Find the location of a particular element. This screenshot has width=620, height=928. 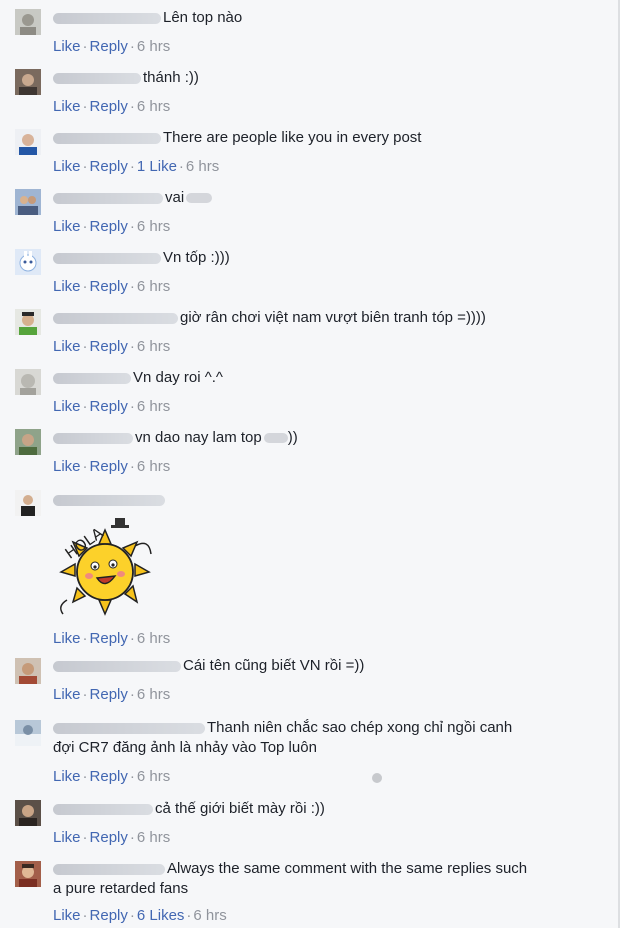

like-count-link: 1 Like is located at coordinates (157, 166).